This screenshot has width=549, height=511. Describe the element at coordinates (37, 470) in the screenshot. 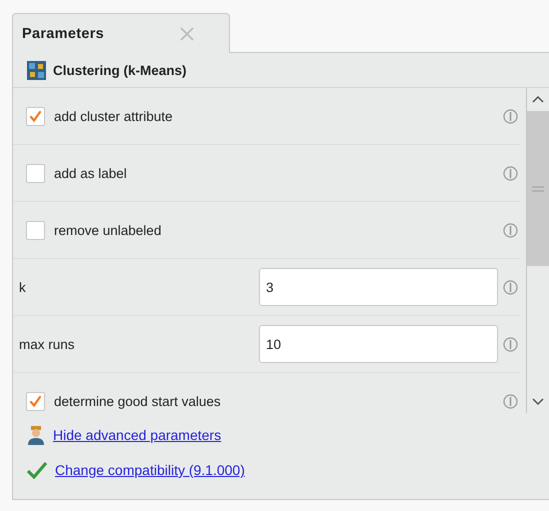

I see `check-icon` at that location.